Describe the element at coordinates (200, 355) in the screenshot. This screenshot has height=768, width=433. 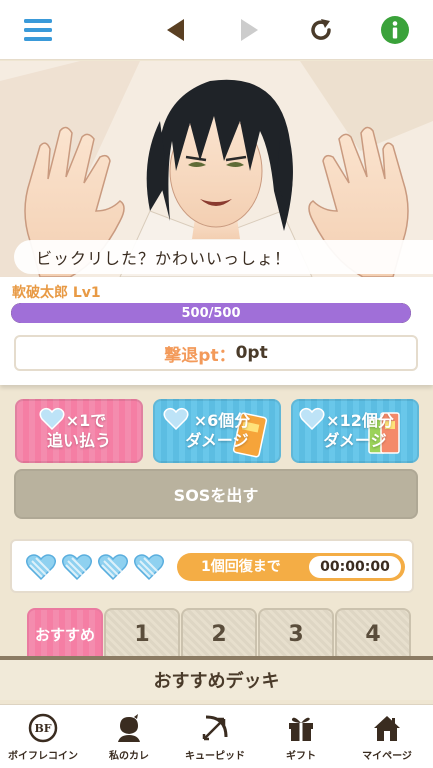
I see `repel-points-label: 撃退pt：` at that location.